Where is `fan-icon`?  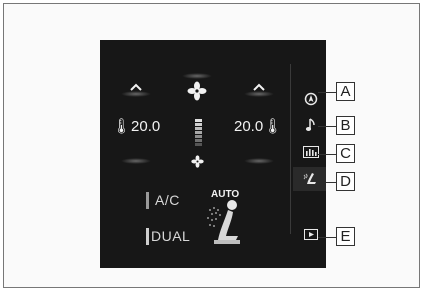
fan-icon is located at coordinates (197, 91).